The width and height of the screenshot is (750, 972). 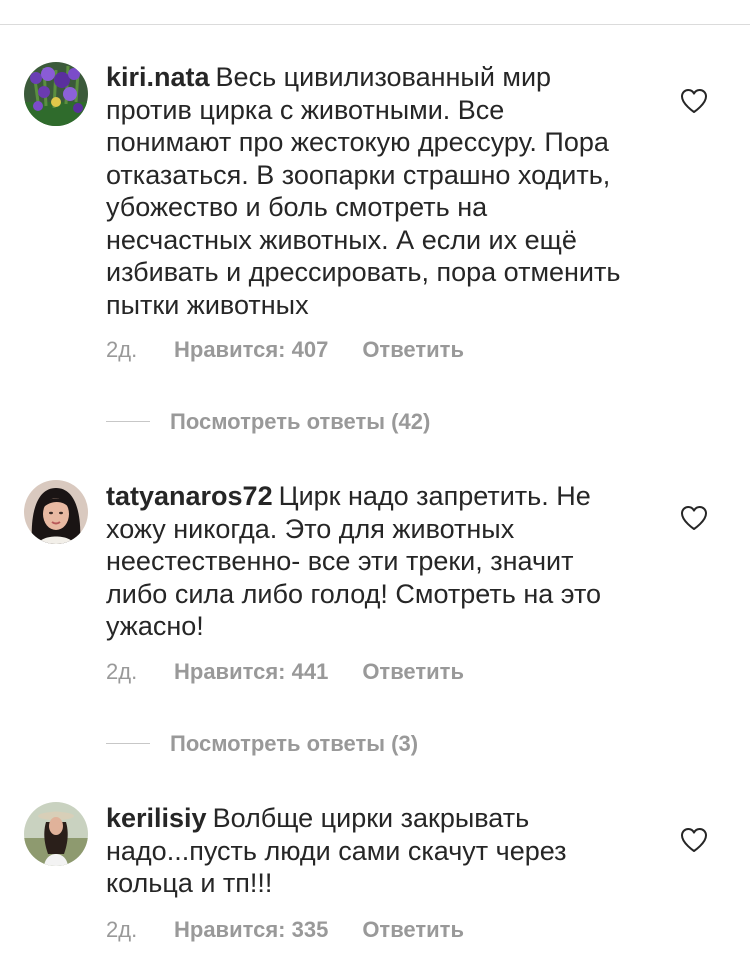 What do you see at coordinates (251, 350) in the screenshot?
I see `likes-count: Нравится: 407` at bounding box center [251, 350].